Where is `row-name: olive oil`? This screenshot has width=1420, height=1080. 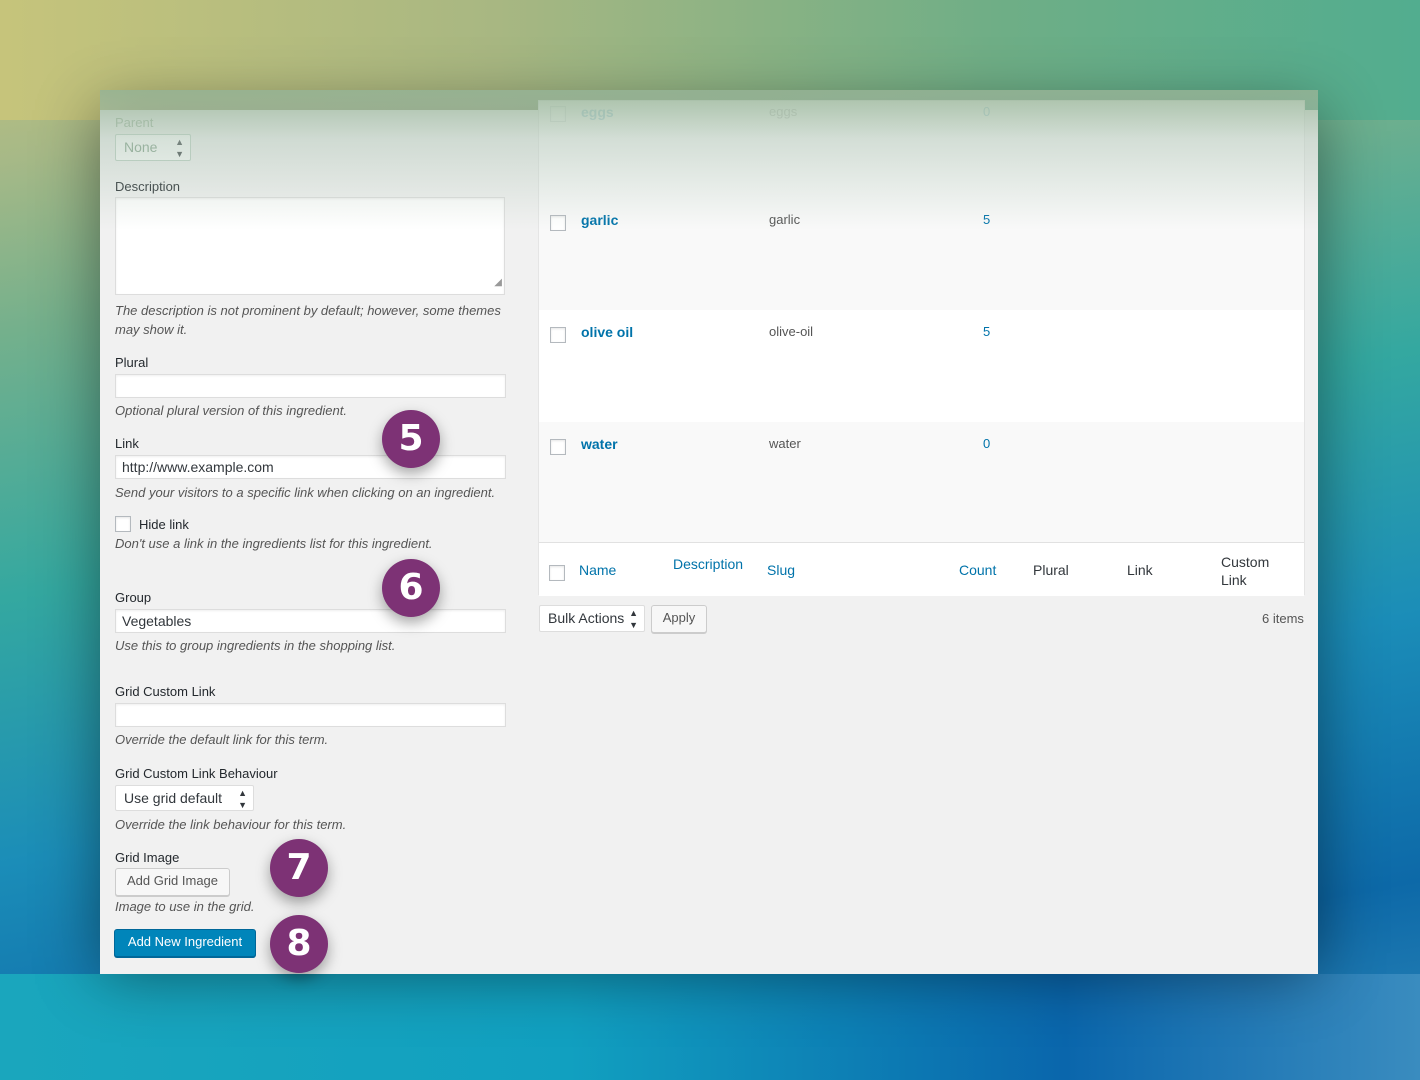 row-name: olive oil is located at coordinates (607, 332).